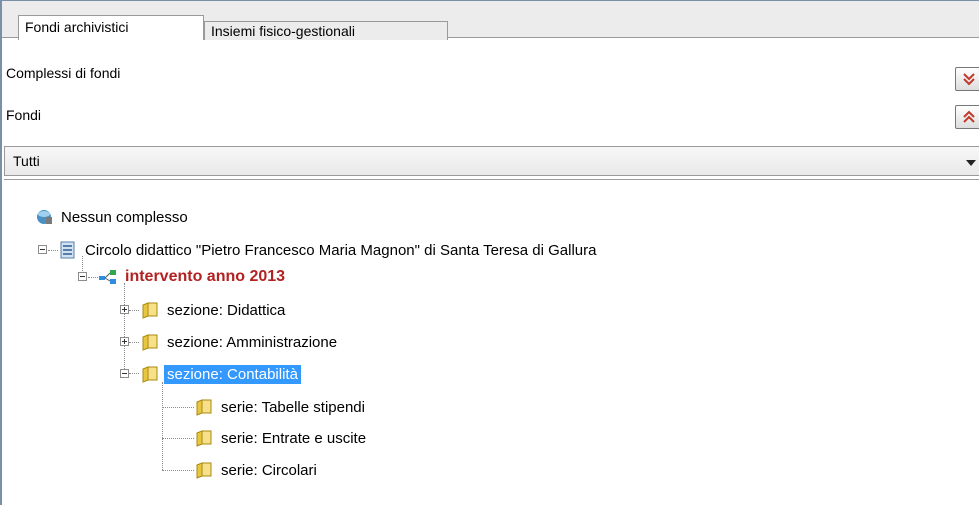  Describe the element at coordinates (26, 161) in the screenshot. I see `filter-select-value: Tutti` at that location.